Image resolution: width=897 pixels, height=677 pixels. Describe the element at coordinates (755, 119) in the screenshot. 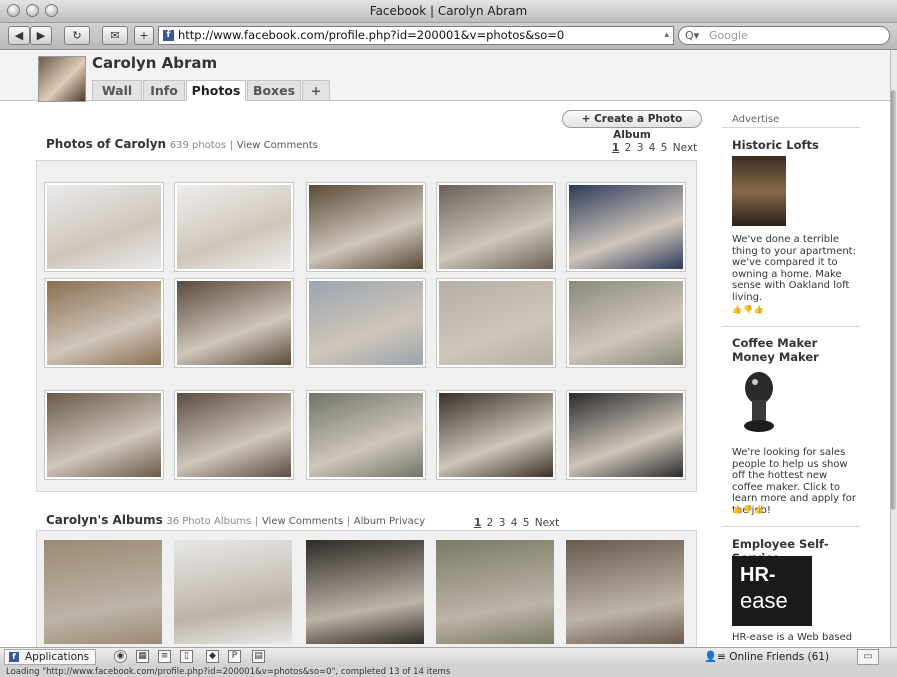

I see `advertise-link: Advertise` at that location.